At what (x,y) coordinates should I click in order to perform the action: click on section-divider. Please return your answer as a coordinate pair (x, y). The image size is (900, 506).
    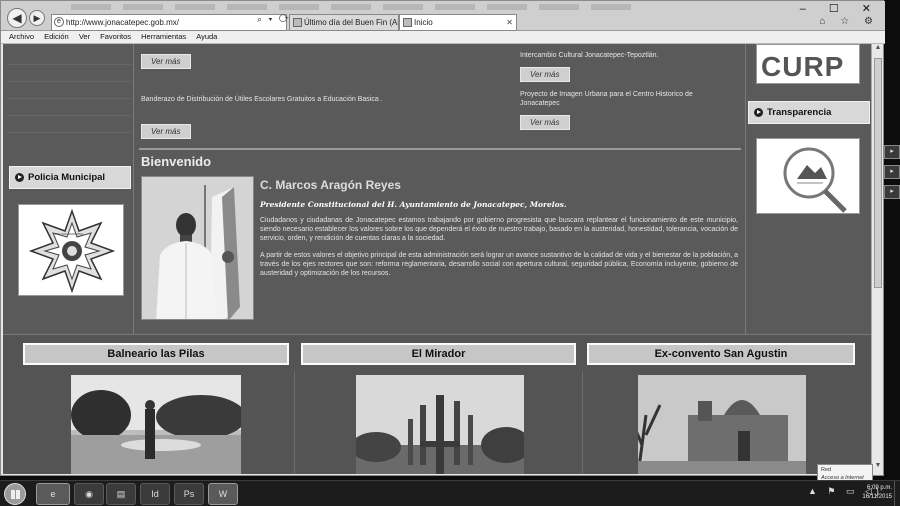
    Looking at the image, I should click on (440, 149).